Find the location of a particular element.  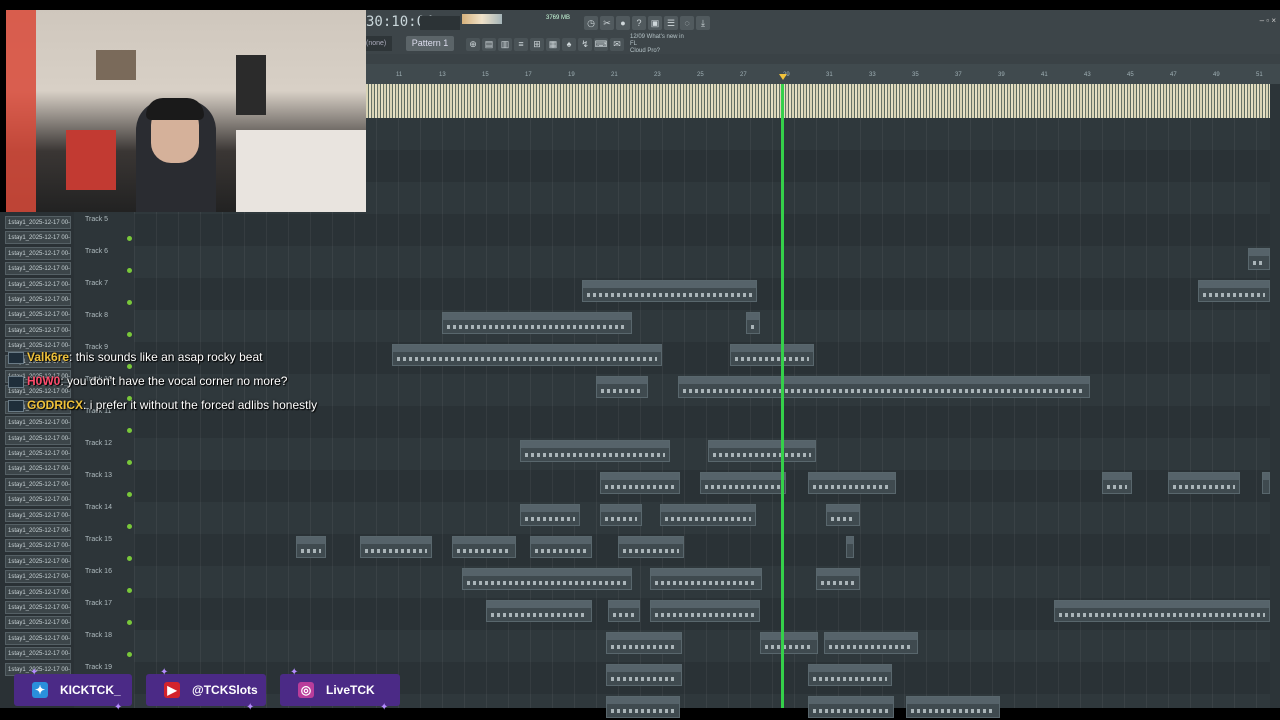

track-label: Track 12 is located at coordinates (98, 443).